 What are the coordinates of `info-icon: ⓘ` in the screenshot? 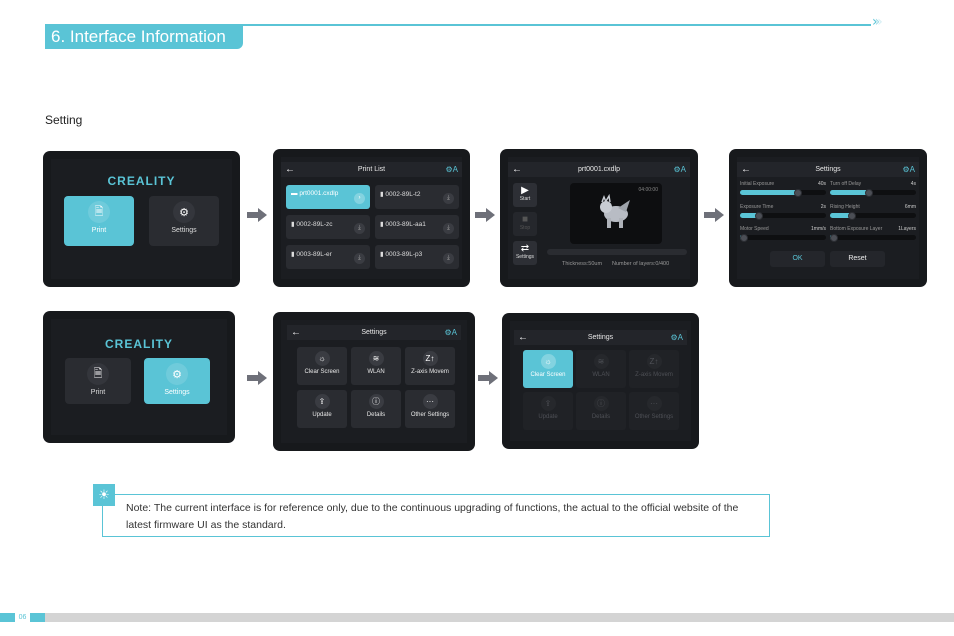 It's located at (601, 403).